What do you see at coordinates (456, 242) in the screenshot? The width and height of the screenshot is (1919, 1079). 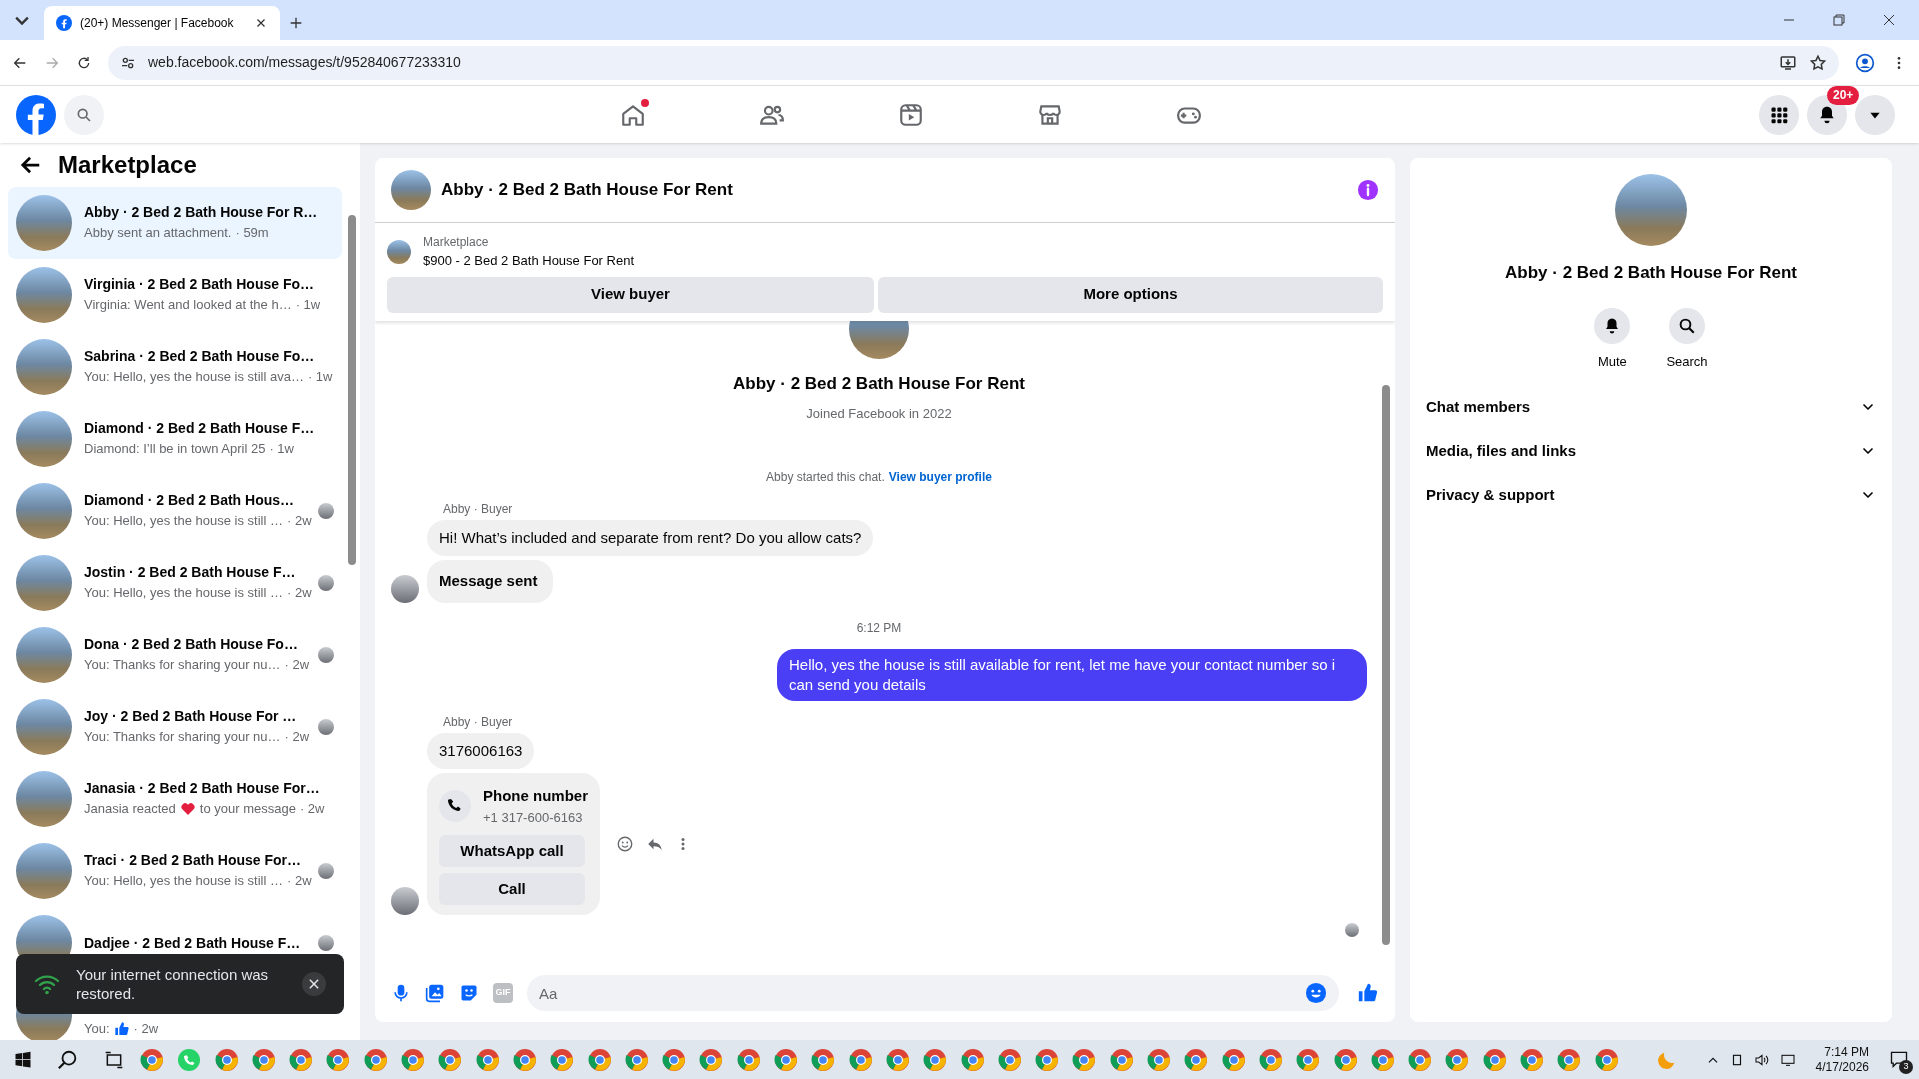 I see `listing-label: Marketplace` at bounding box center [456, 242].